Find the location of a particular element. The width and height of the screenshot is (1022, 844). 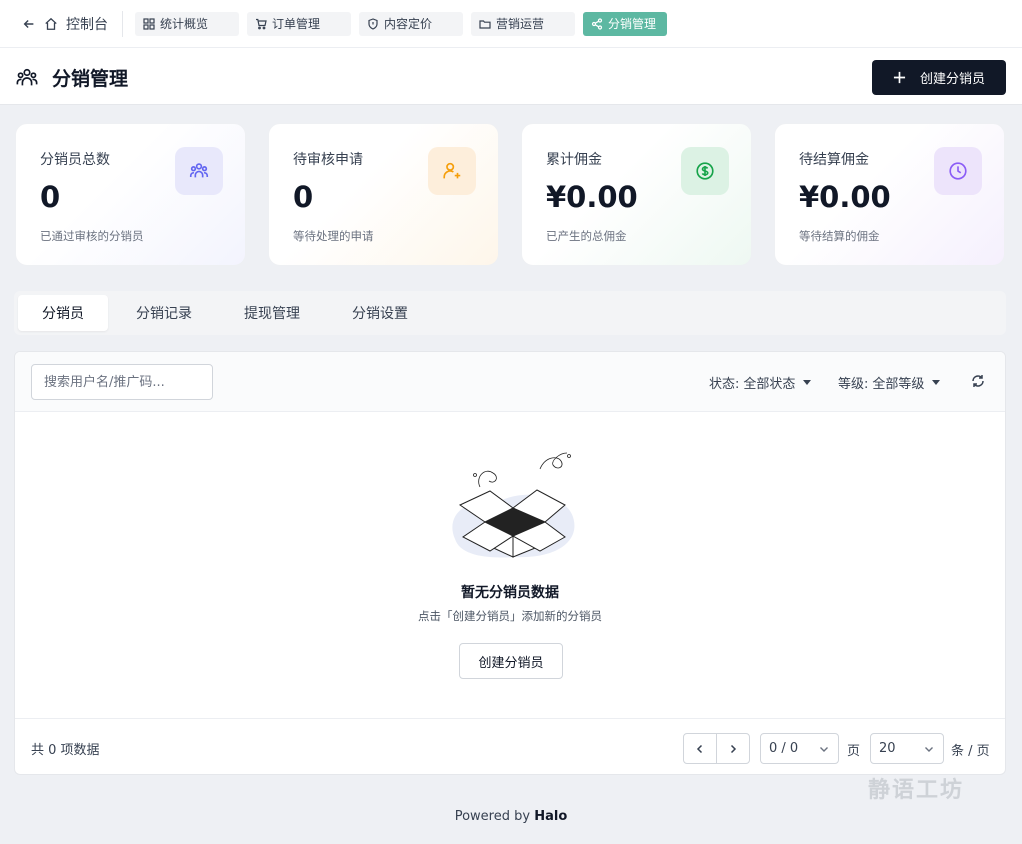

nav-tab-stats: 统计概览 is located at coordinates (187, 23).